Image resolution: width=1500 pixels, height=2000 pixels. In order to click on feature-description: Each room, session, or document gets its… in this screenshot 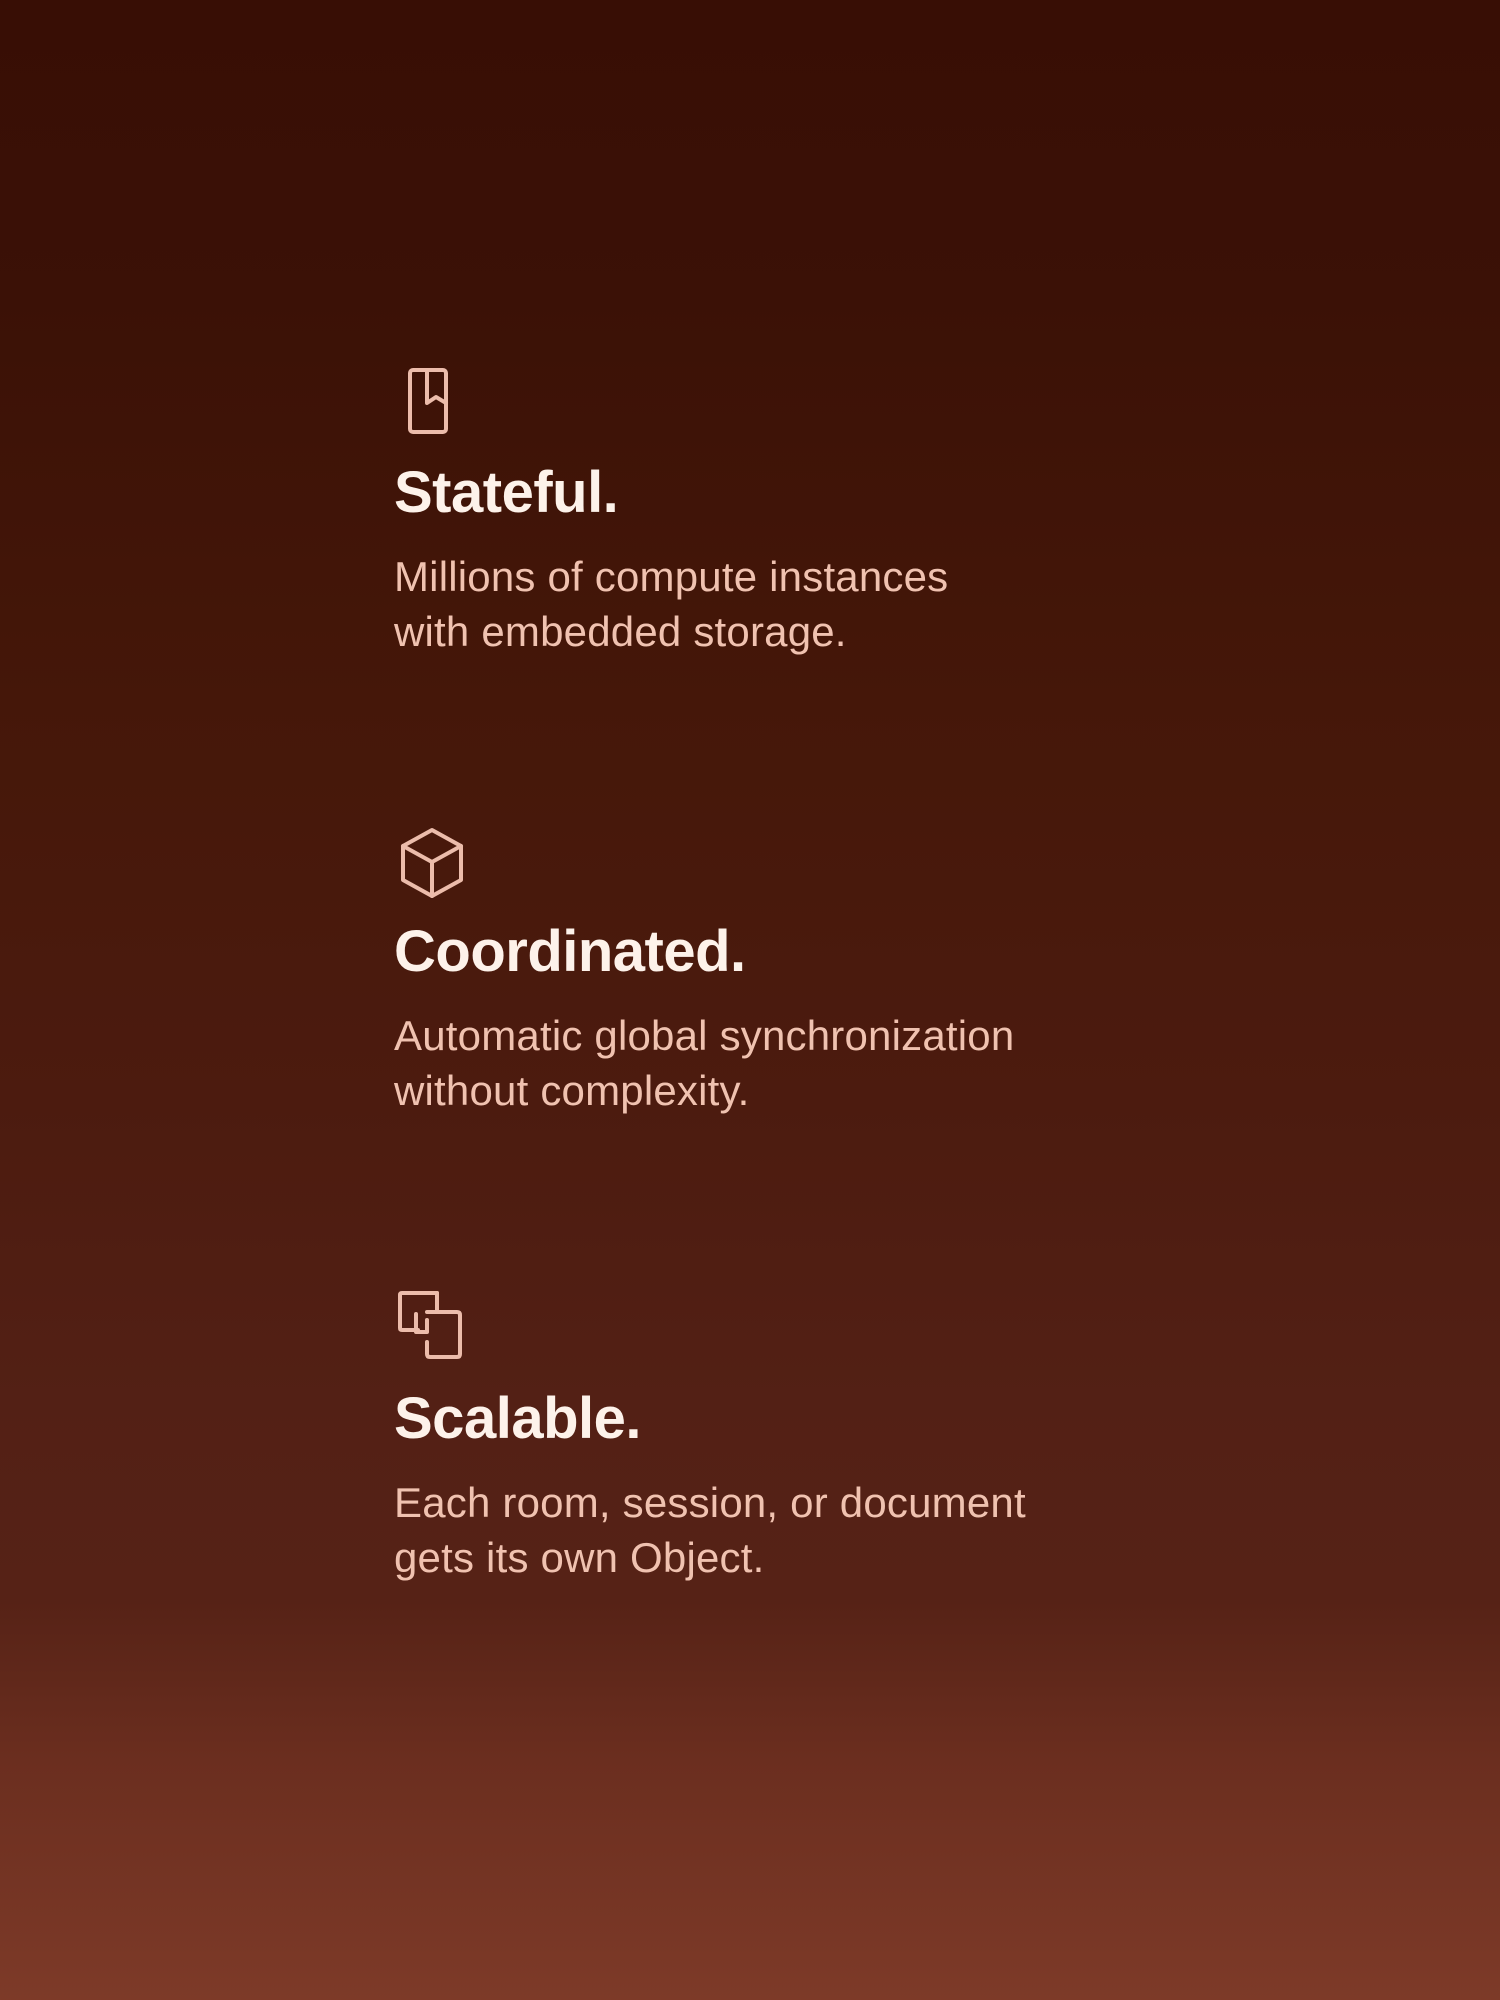, I will do `click(774, 1530)`.